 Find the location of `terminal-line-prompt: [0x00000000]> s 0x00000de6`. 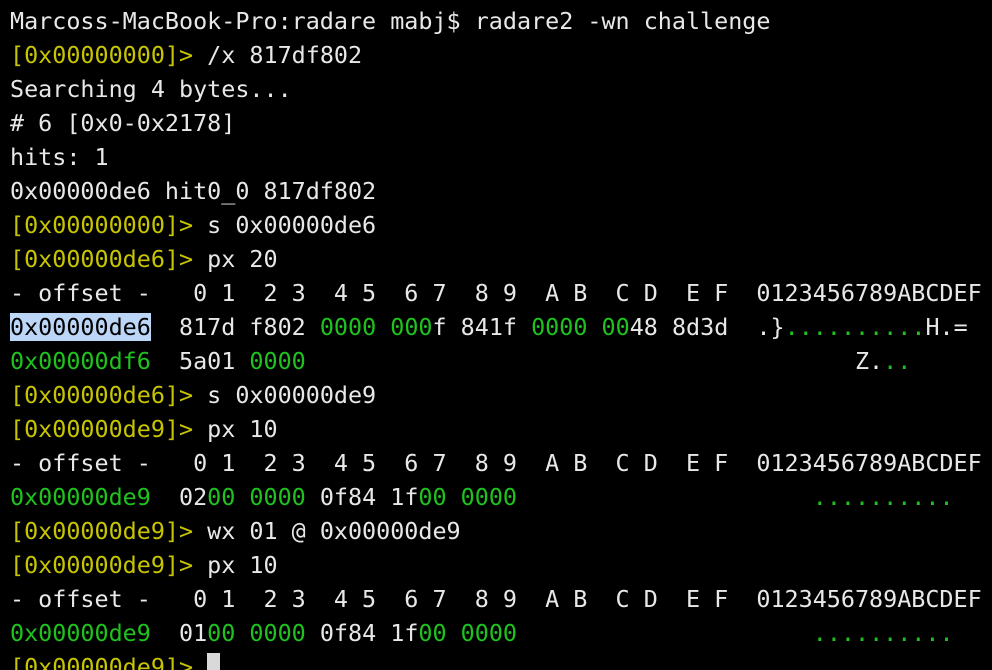

terminal-line-prompt: [0x00000000]> s 0x00000de6 is located at coordinates (501, 225).